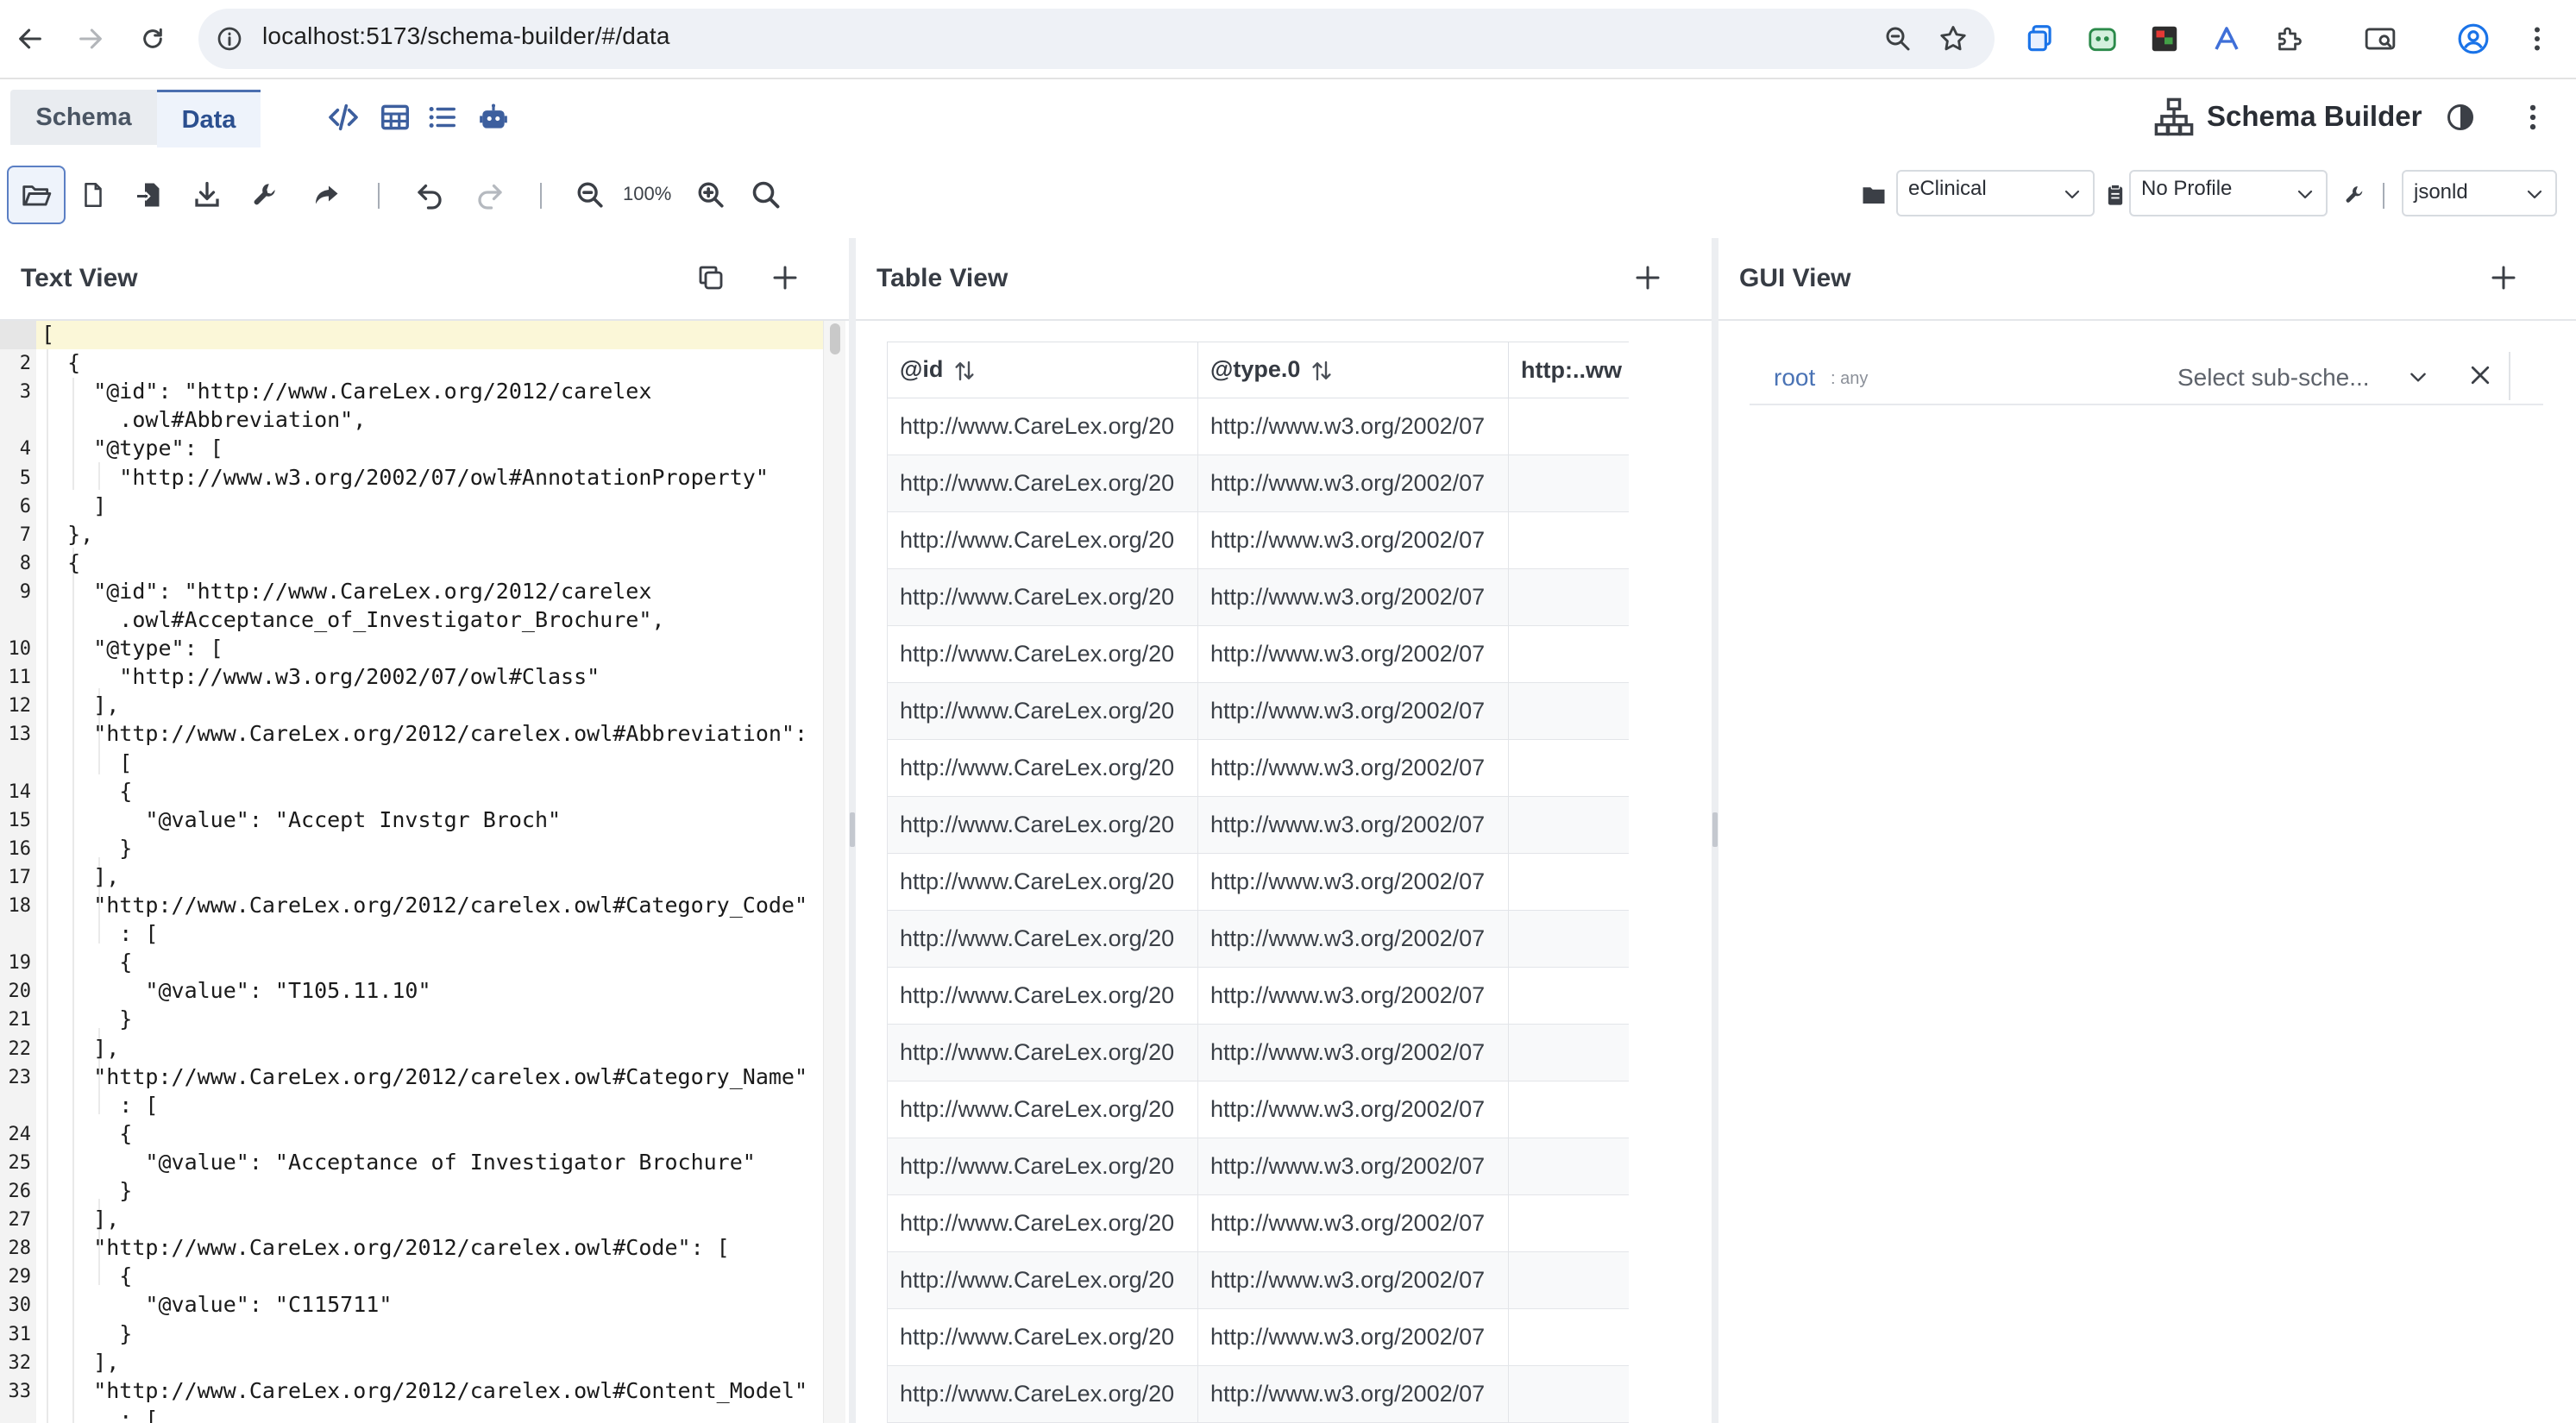  Describe the element at coordinates (835, 338) in the screenshot. I see `scrollbar-thumb` at that location.